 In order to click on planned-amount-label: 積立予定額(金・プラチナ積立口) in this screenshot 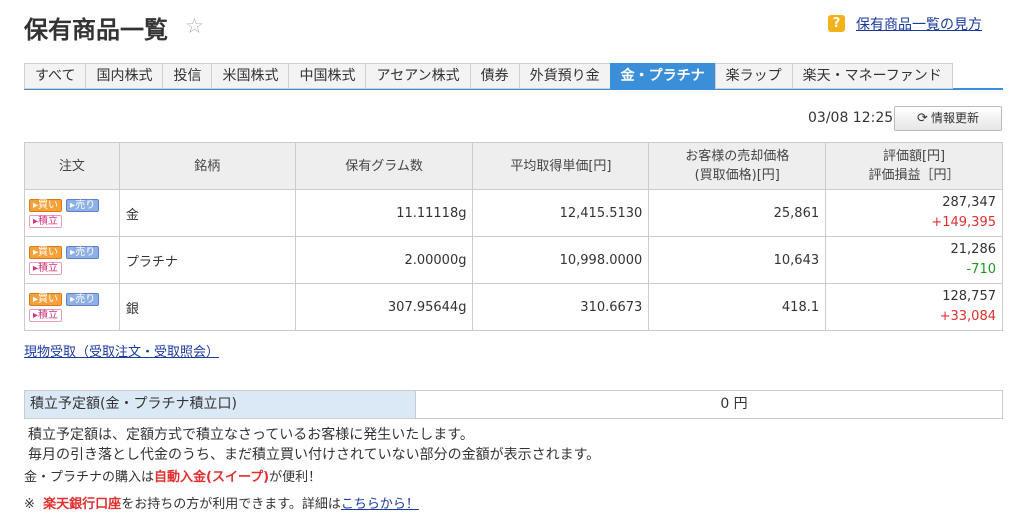, I will do `click(220, 404)`.